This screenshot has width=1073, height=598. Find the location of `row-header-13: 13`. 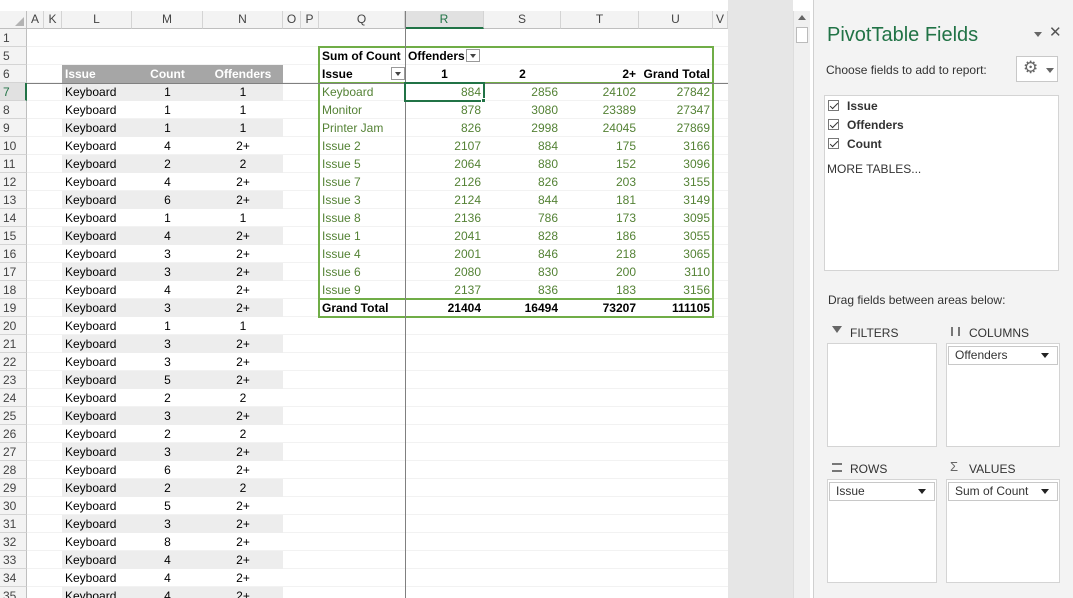

row-header-13: 13 is located at coordinates (13, 200).